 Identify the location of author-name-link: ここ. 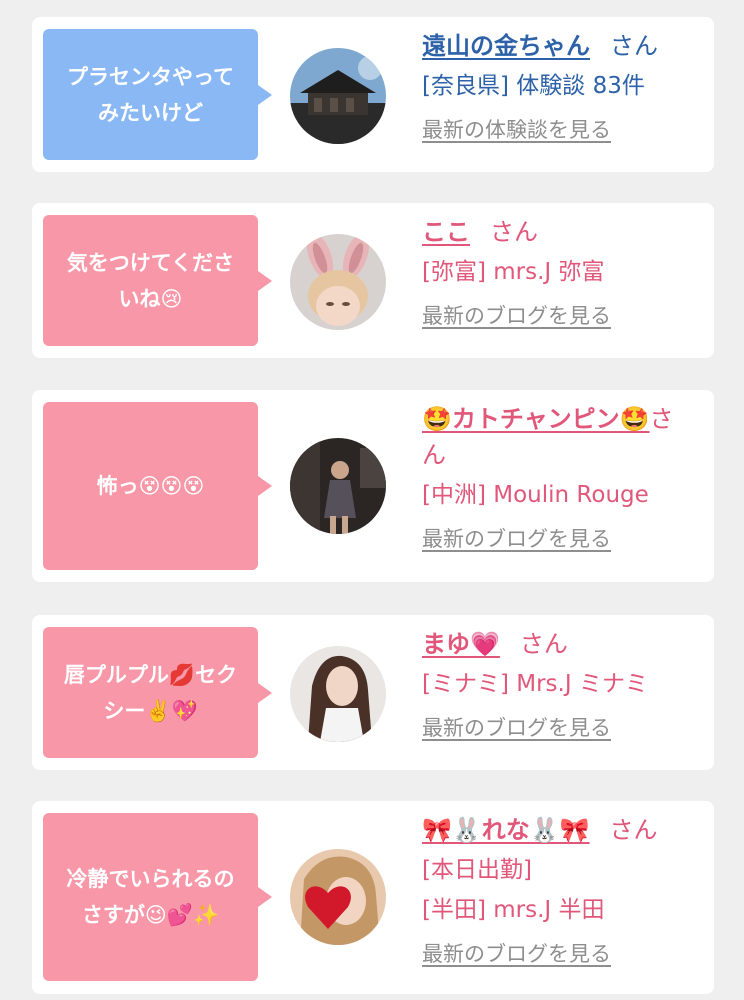
(446, 232).